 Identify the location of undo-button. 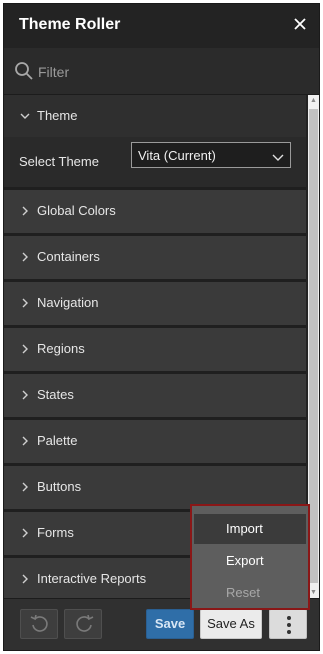
(39, 624).